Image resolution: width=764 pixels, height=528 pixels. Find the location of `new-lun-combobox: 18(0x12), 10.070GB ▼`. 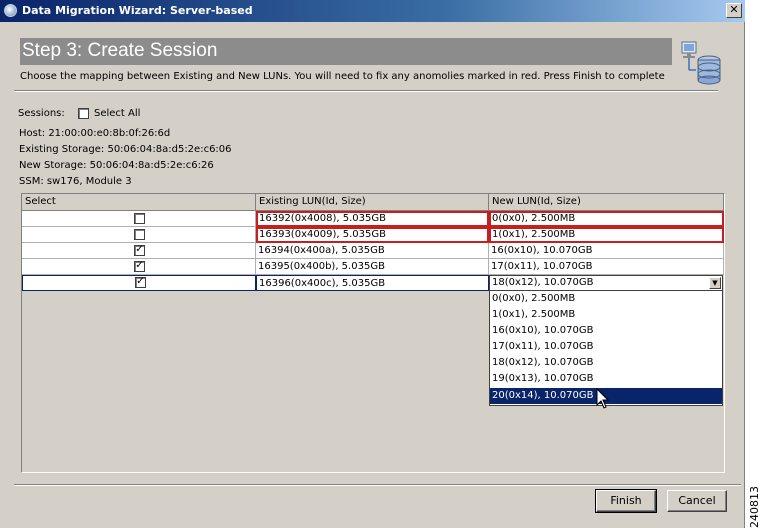

new-lun-combobox: 18(0x12), 10.070GB ▼ is located at coordinates (606, 283).